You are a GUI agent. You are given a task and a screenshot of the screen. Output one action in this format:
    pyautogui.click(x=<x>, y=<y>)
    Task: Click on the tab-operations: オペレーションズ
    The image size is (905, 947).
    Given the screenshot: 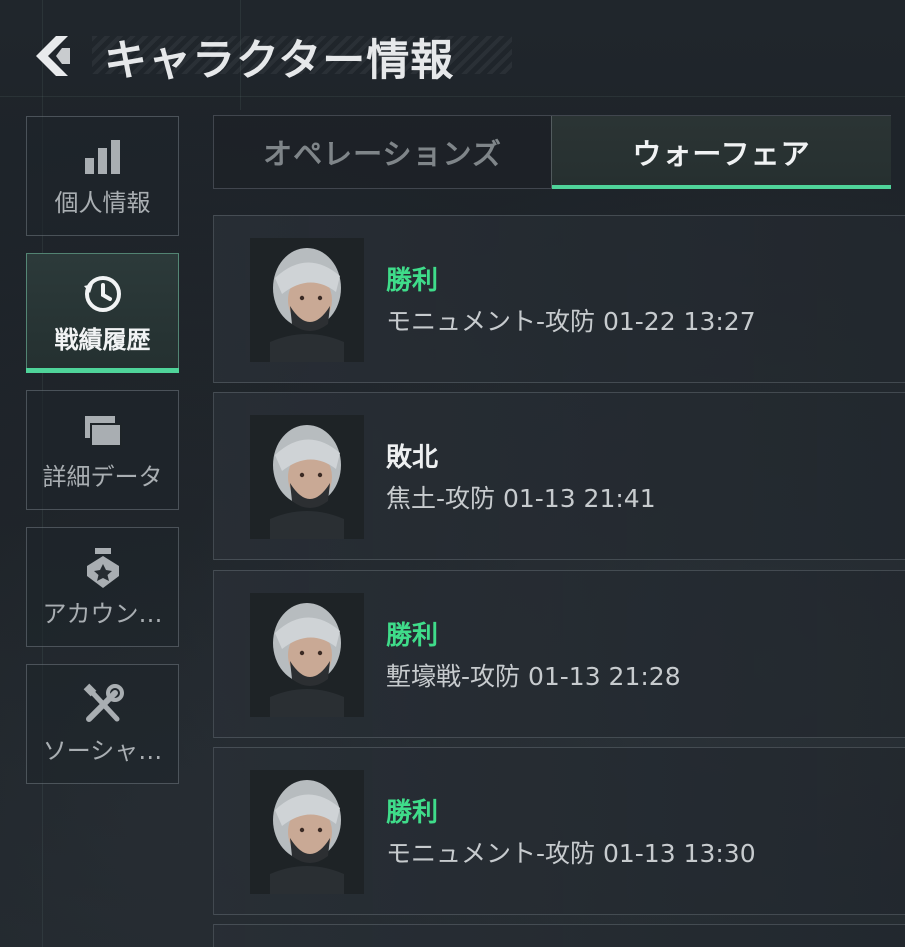 What is the action you would take?
    pyautogui.click(x=382, y=152)
    